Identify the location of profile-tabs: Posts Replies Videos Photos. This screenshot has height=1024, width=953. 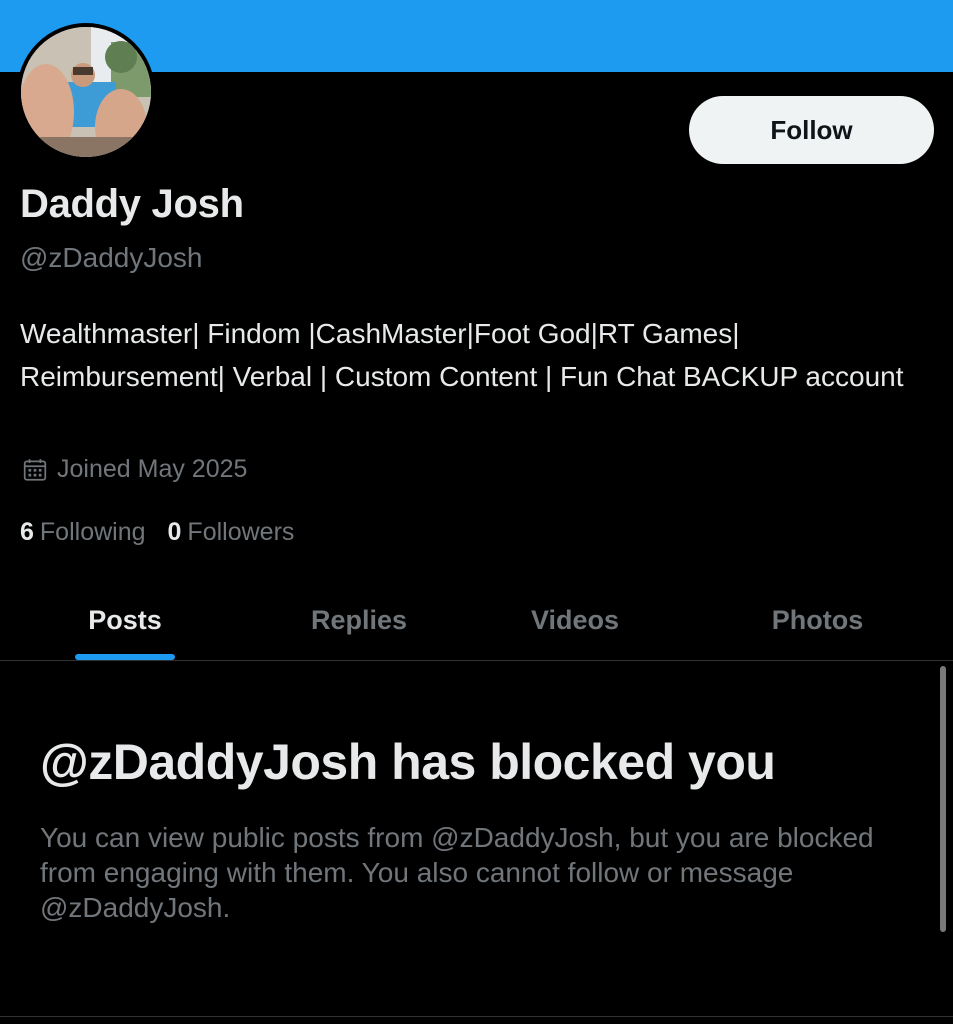
(476, 620).